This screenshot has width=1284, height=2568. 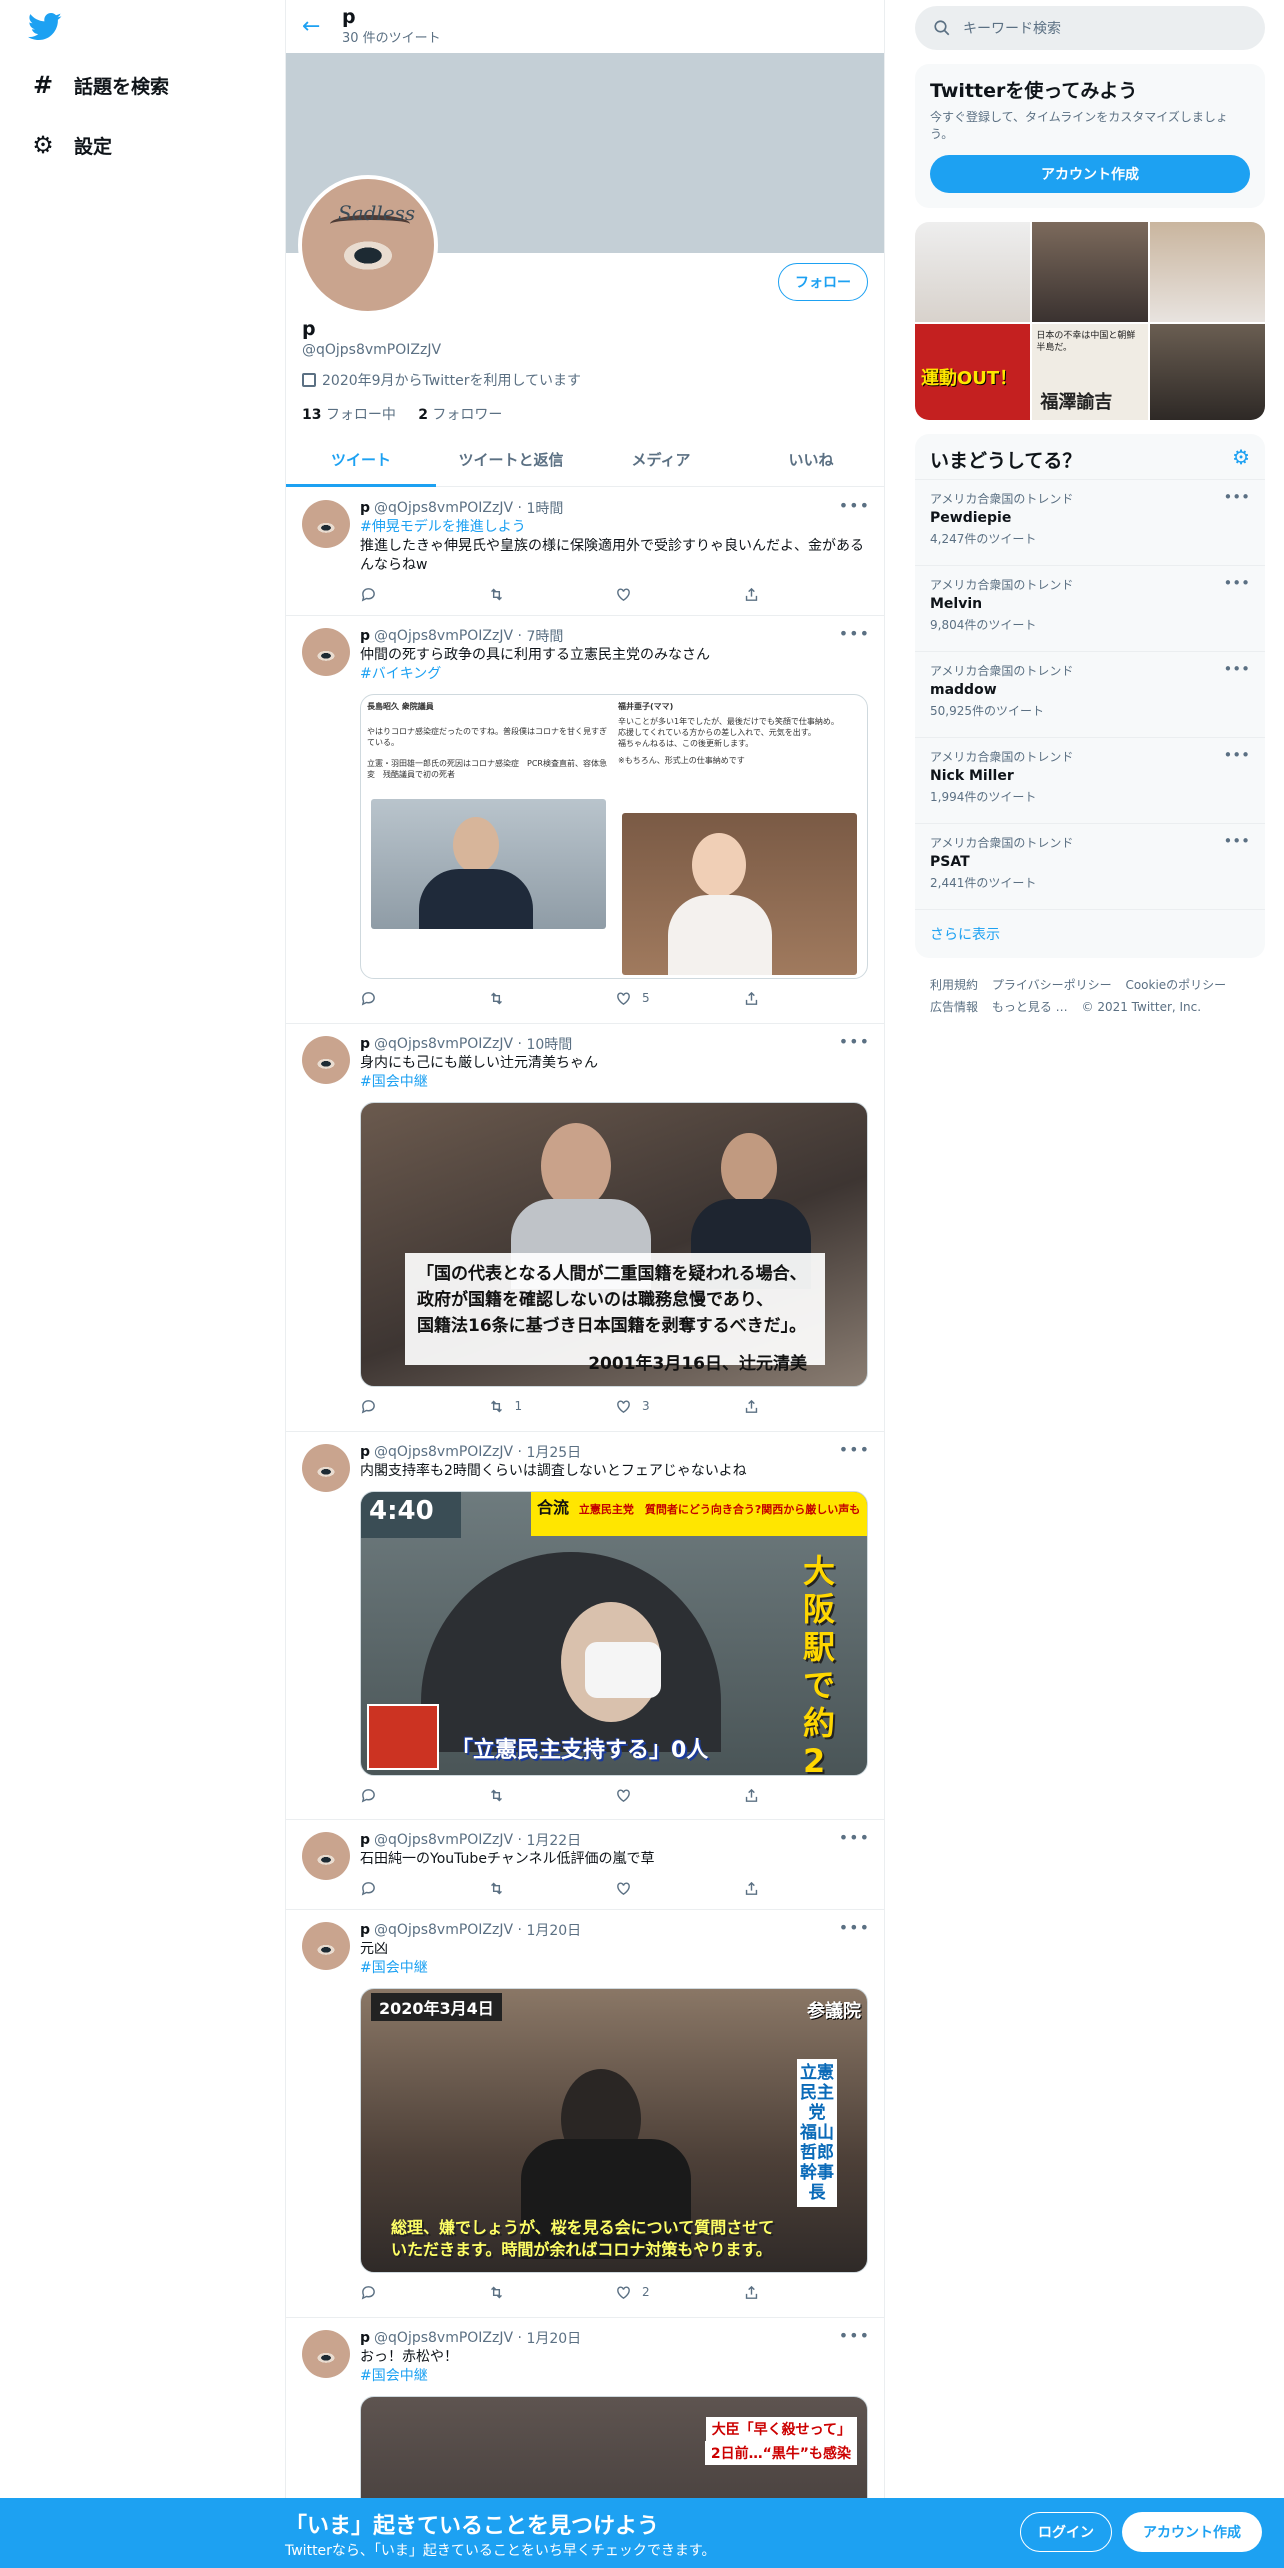 What do you see at coordinates (70, 145) in the screenshot?
I see `nav-settings: ⚙ 設定` at bounding box center [70, 145].